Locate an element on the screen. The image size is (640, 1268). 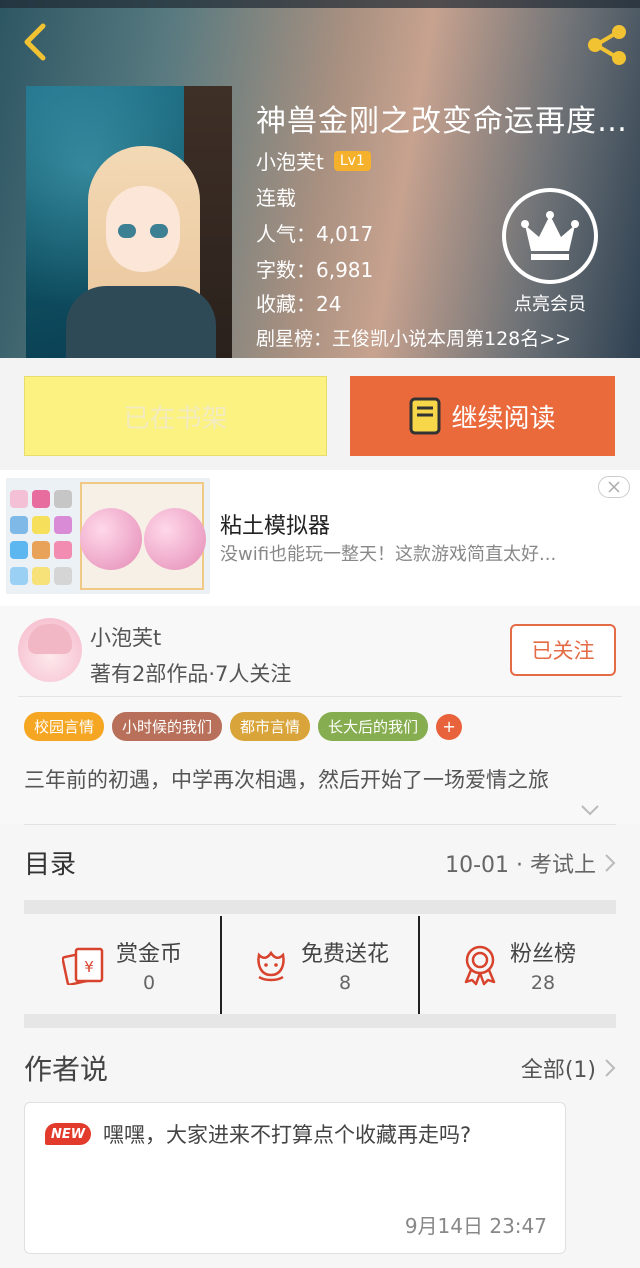
serial-status: 连载 is located at coordinates (276, 198).